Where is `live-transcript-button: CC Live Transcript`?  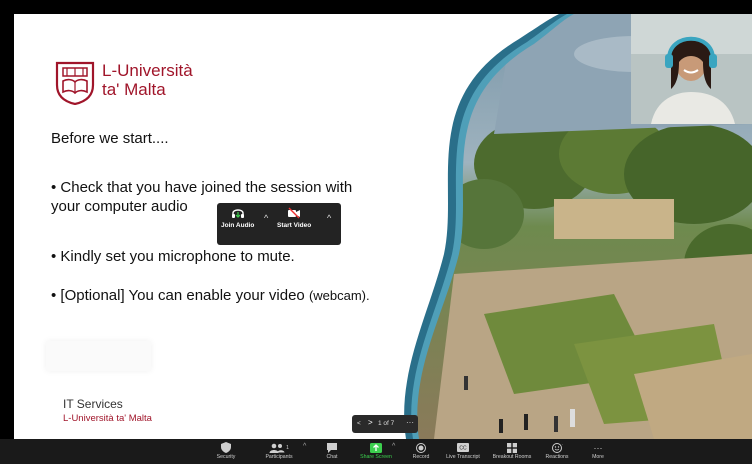 live-transcript-button: CC Live Transcript is located at coordinates (463, 450).